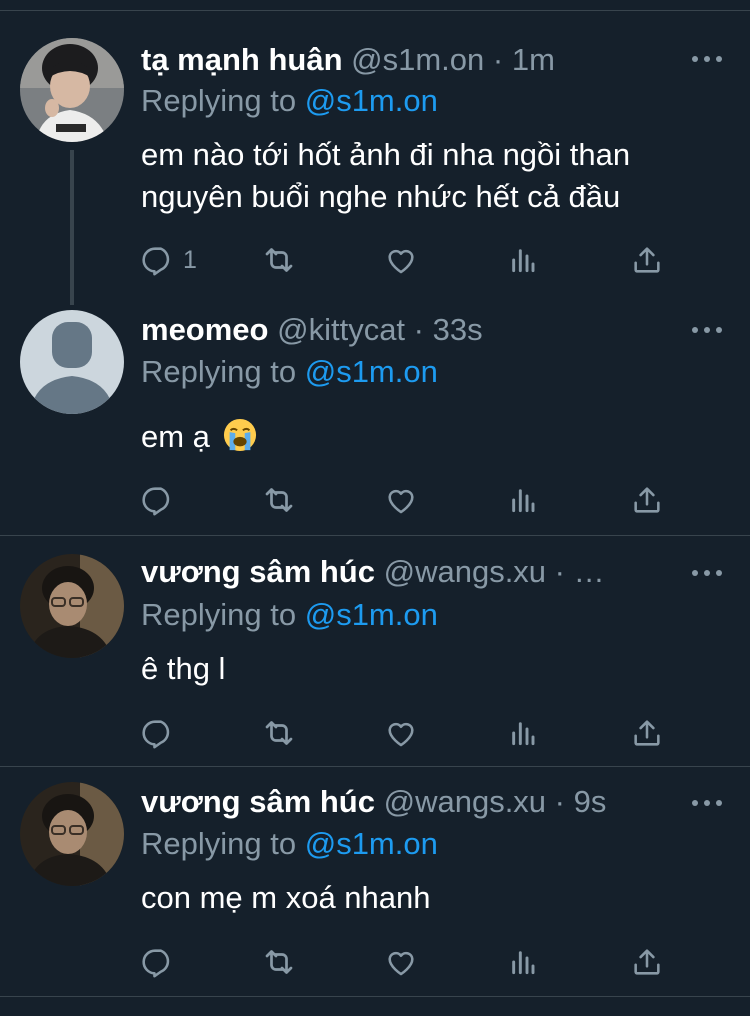  Describe the element at coordinates (239, 435) in the screenshot. I see `loudly-crying-face-emoji` at that location.